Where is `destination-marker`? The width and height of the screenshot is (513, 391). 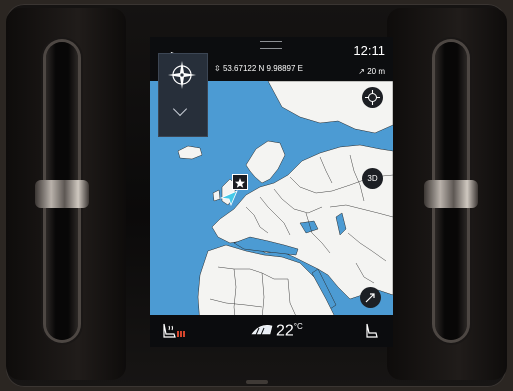 destination-marker is located at coordinates (240, 182).